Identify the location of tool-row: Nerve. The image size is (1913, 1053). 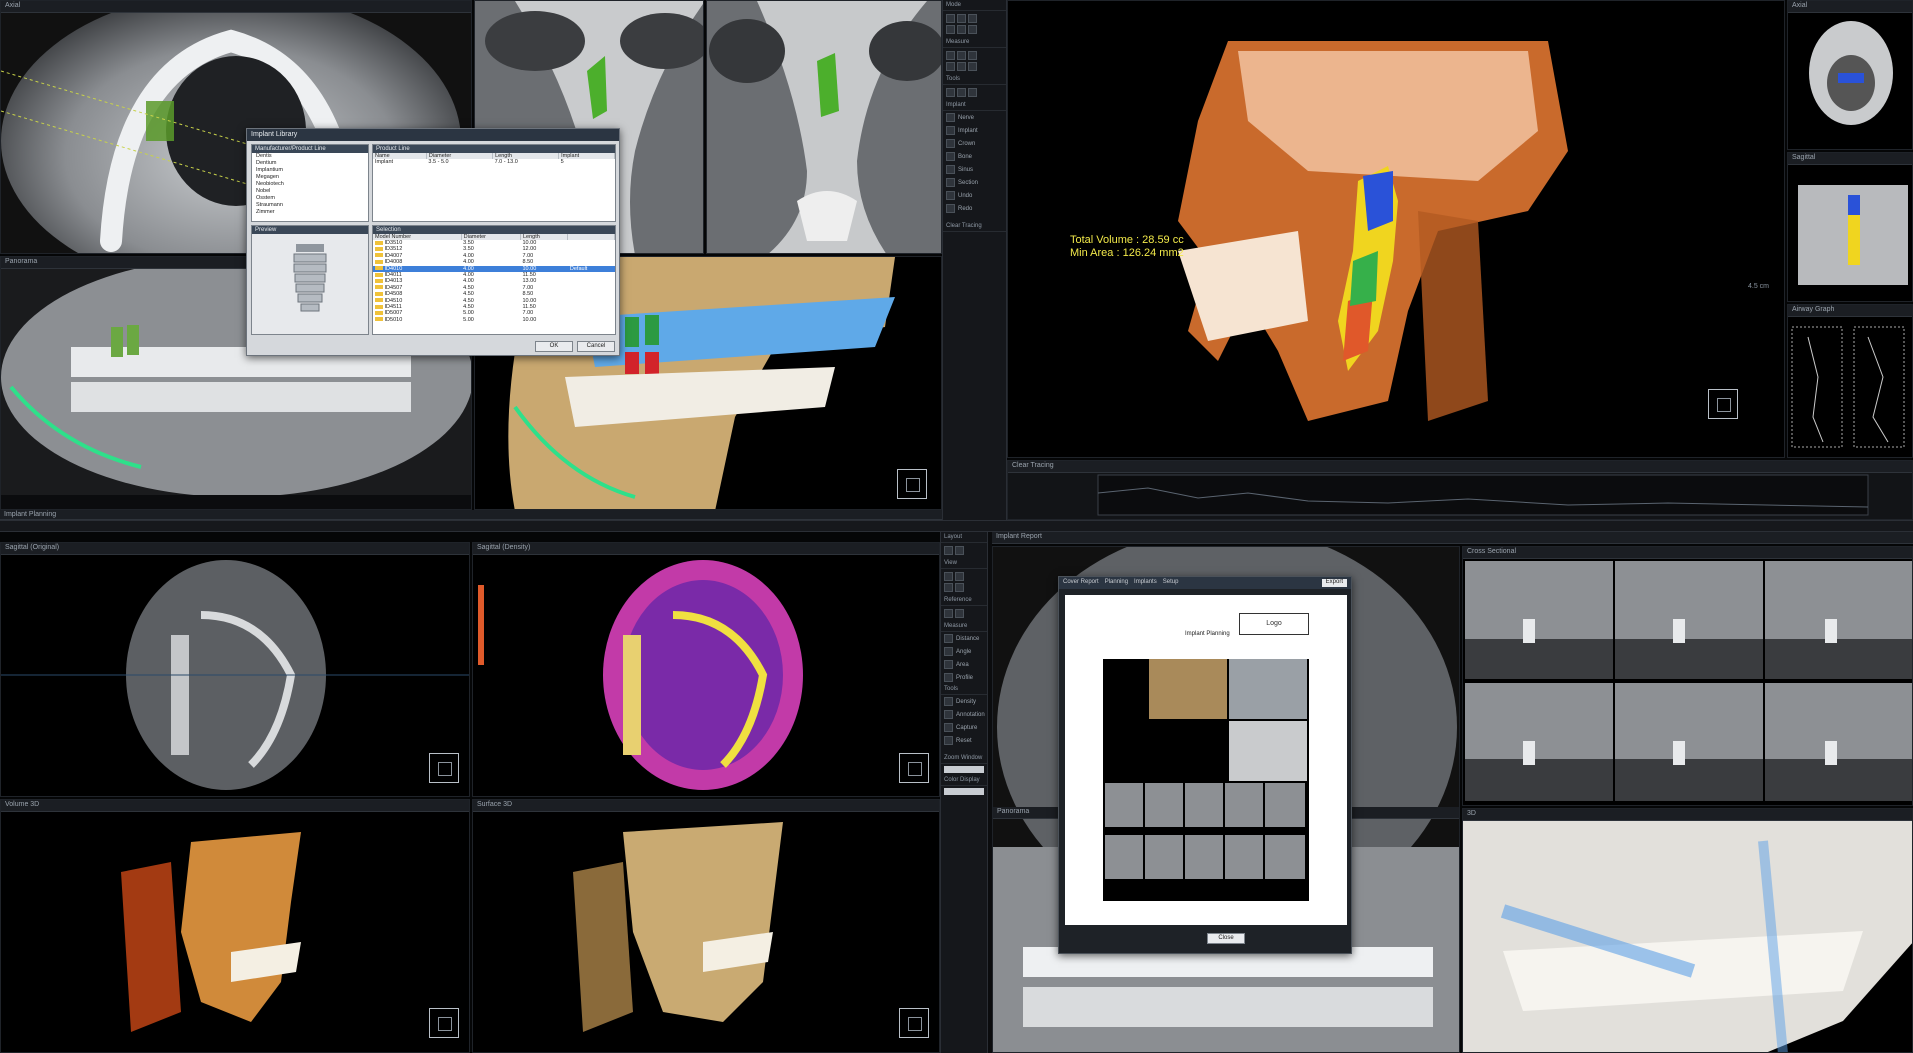
(974, 117).